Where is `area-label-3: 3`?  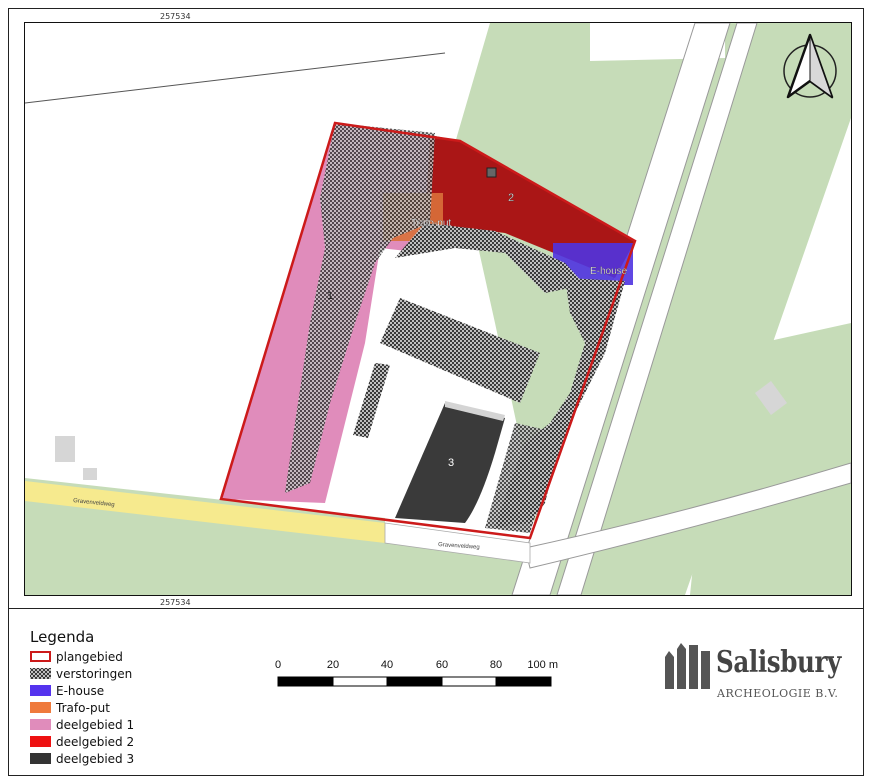
area-label-3: 3 is located at coordinates (451, 463).